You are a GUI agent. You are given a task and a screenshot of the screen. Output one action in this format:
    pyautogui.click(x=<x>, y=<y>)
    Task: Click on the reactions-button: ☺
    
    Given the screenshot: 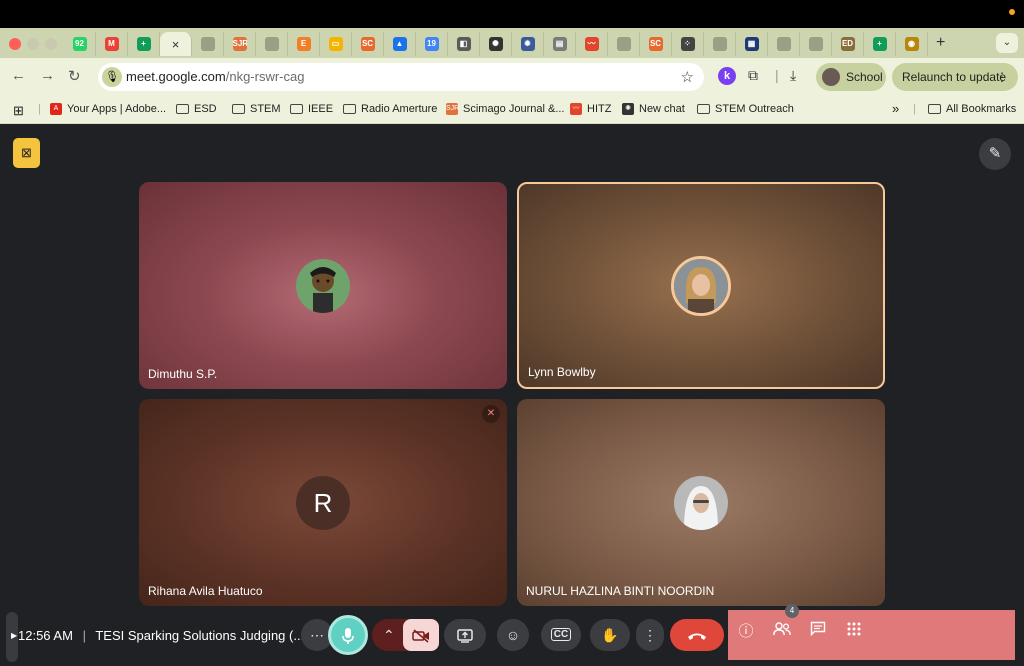 What is the action you would take?
    pyautogui.click(x=513, y=635)
    